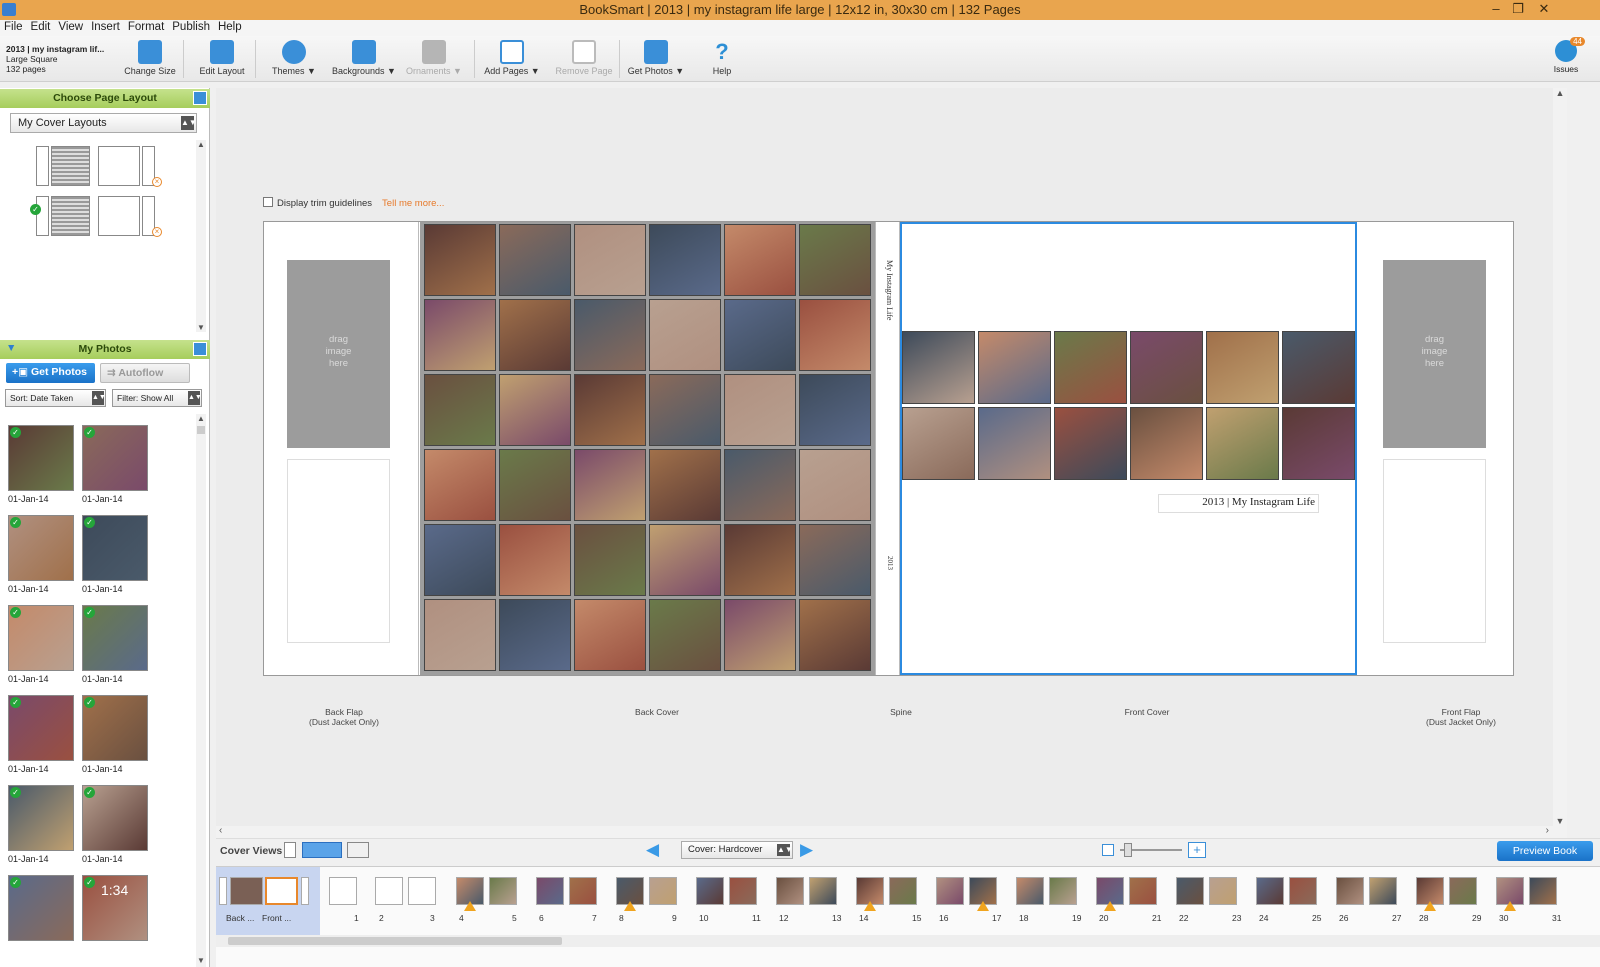 The width and height of the screenshot is (1600, 967). Describe the element at coordinates (656, 58) in the screenshot. I see `get-photos-button: Get Photos ▼` at that location.